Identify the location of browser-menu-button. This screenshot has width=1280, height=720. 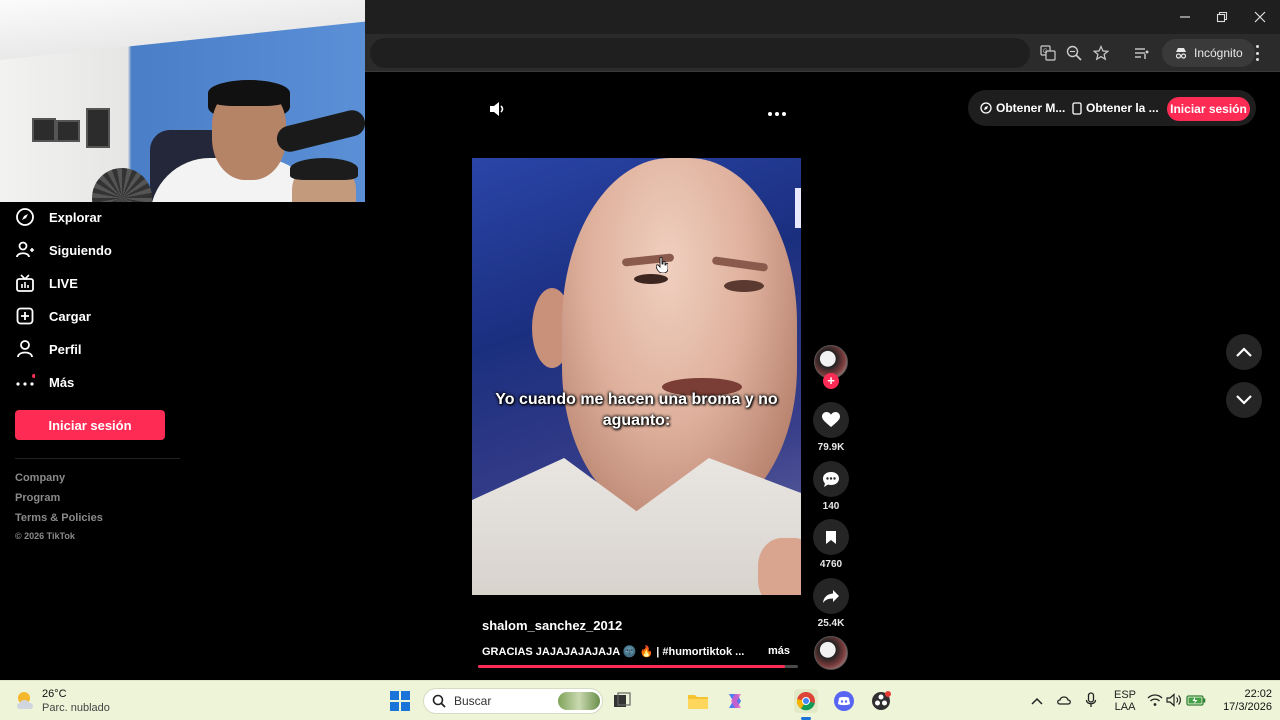
(1257, 53).